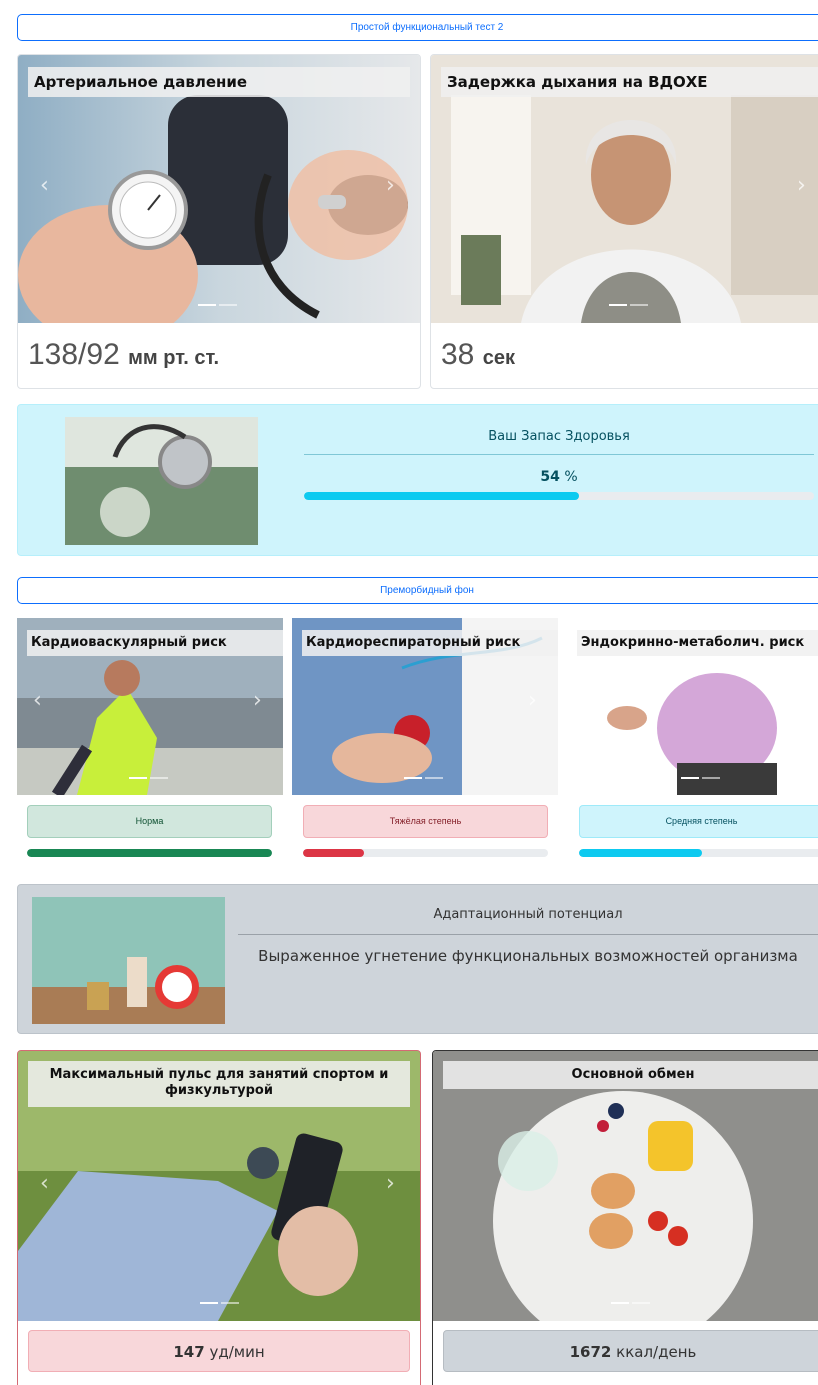 The height and width of the screenshot is (1385, 818). What do you see at coordinates (174, 358) in the screenshot?
I see `blood-pressure-unit: мм рт. ст.` at bounding box center [174, 358].